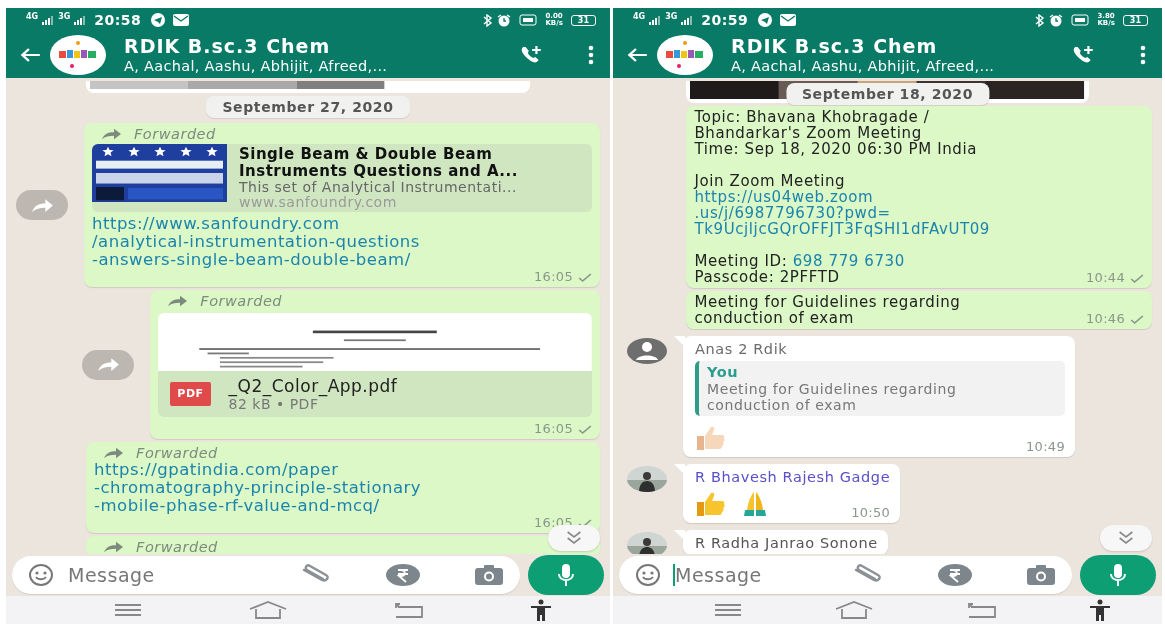  What do you see at coordinates (1040, 20) in the screenshot?
I see `bluetooth-icon` at bounding box center [1040, 20].